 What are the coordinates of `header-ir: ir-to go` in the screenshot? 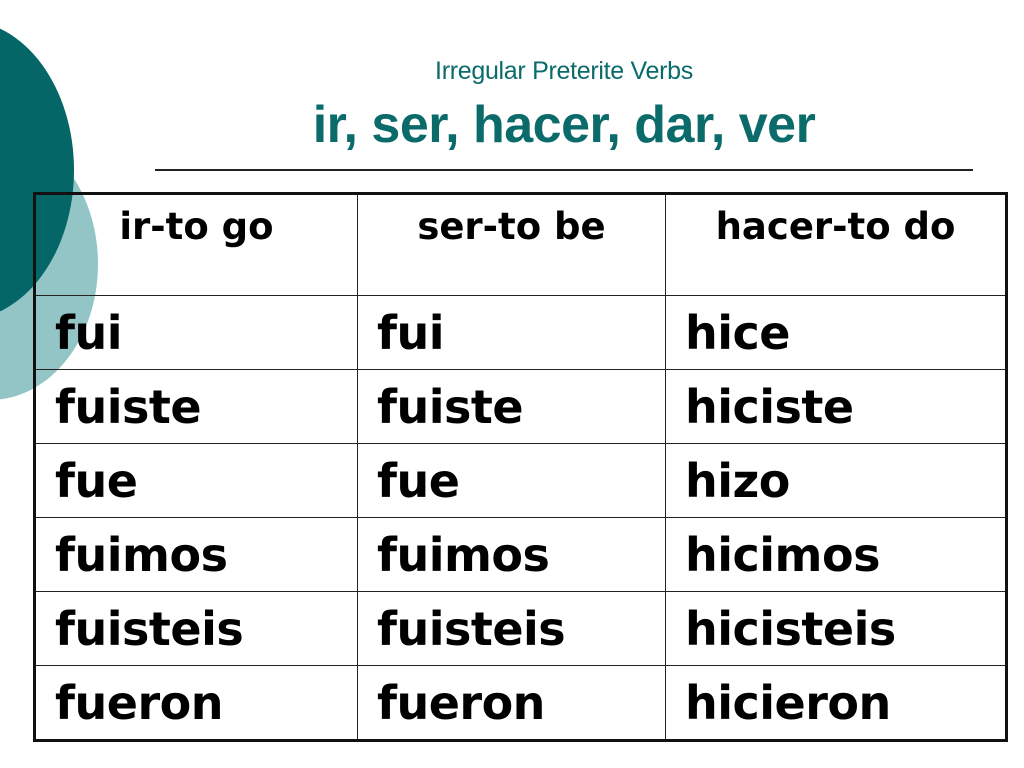 It's located at (196, 244).